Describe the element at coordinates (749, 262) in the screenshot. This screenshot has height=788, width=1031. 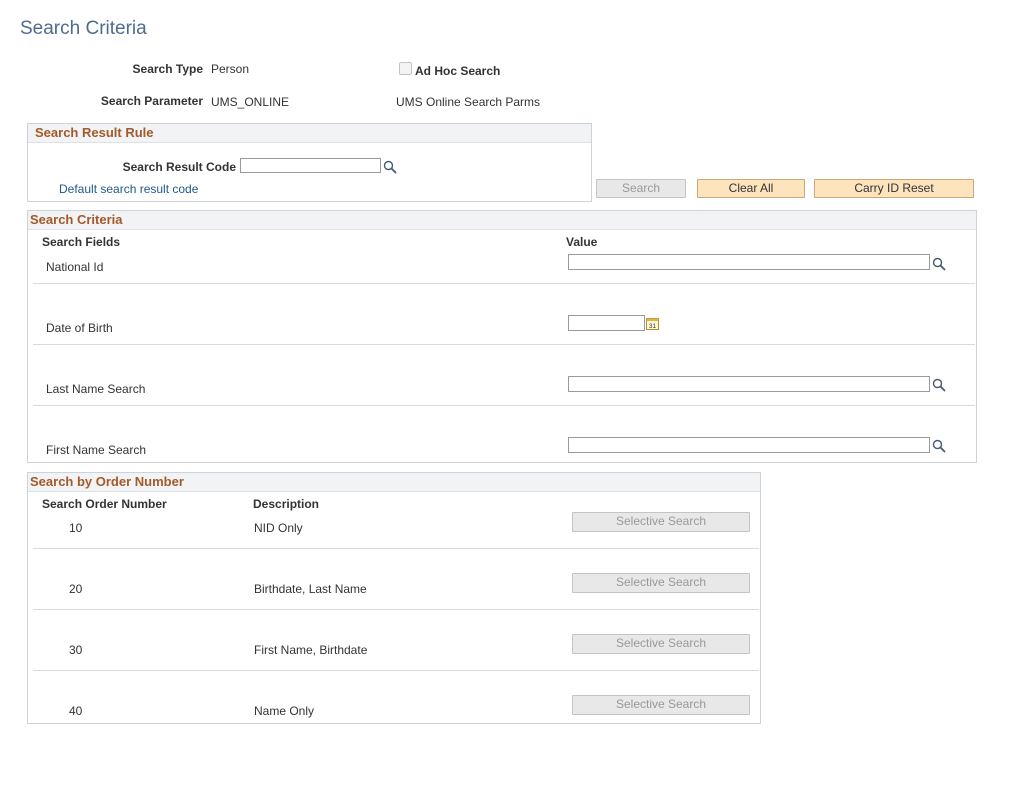
I see `national-id-input` at that location.